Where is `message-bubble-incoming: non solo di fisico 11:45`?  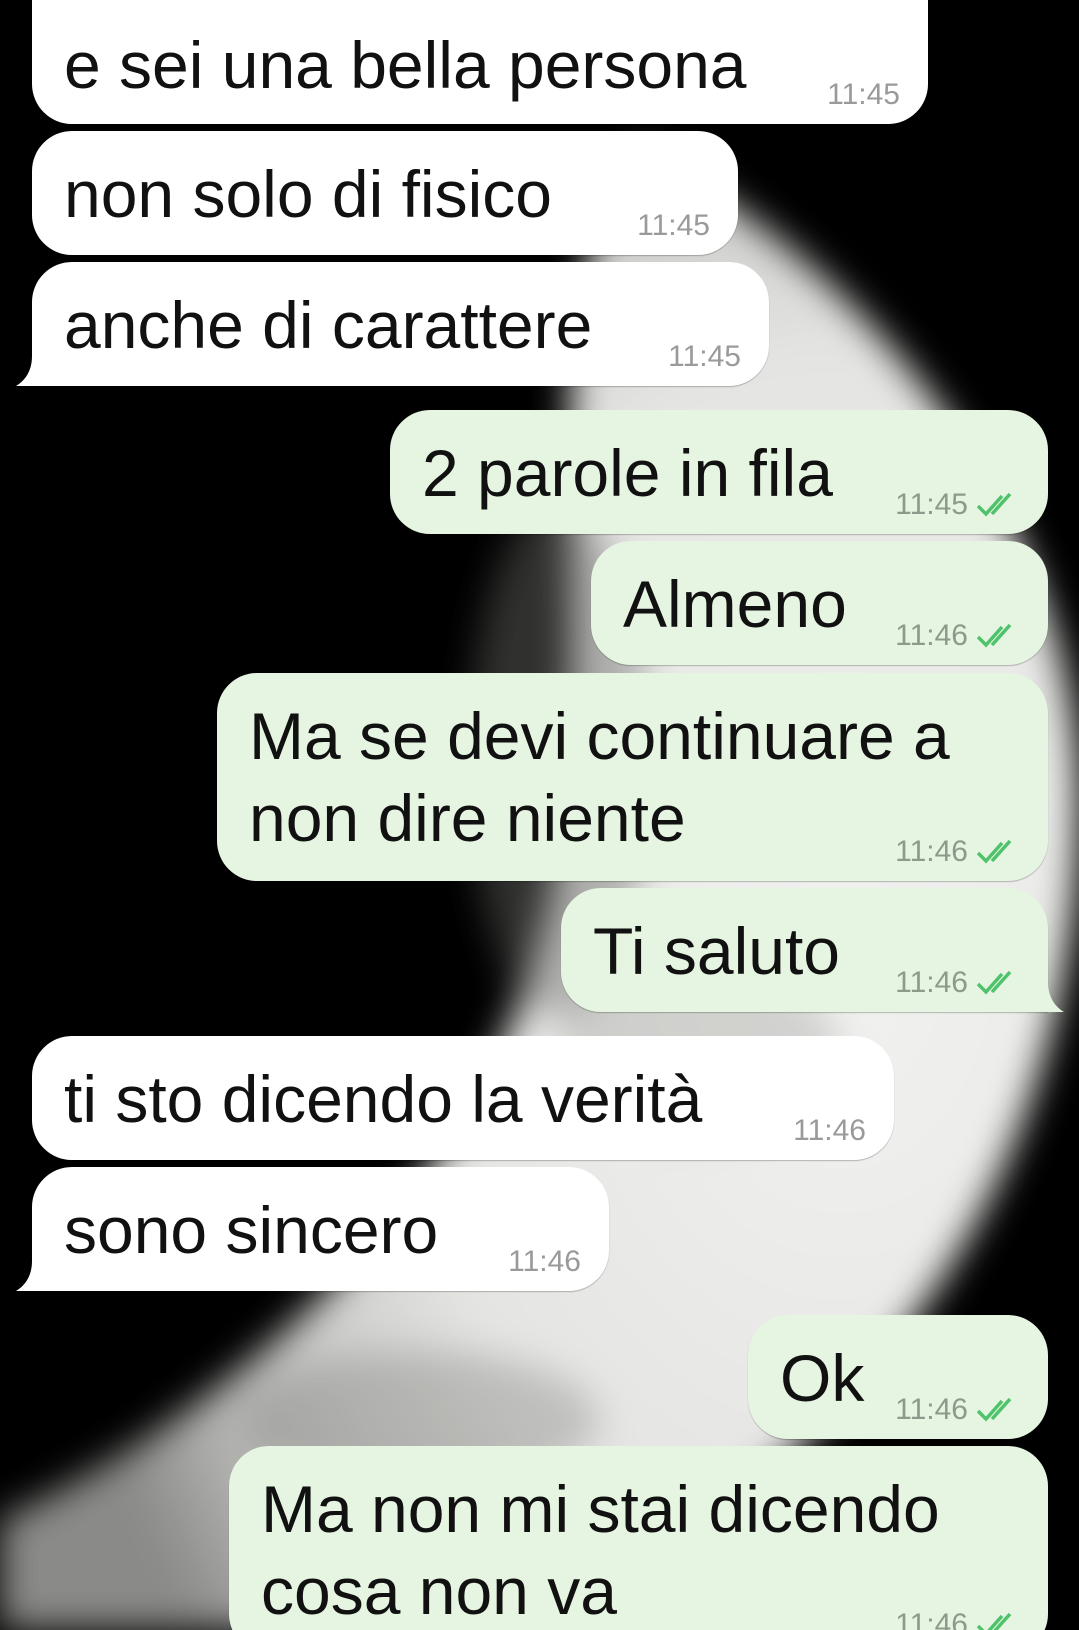 message-bubble-incoming: non solo di fisico 11:45 is located at coordinates (385, 193).